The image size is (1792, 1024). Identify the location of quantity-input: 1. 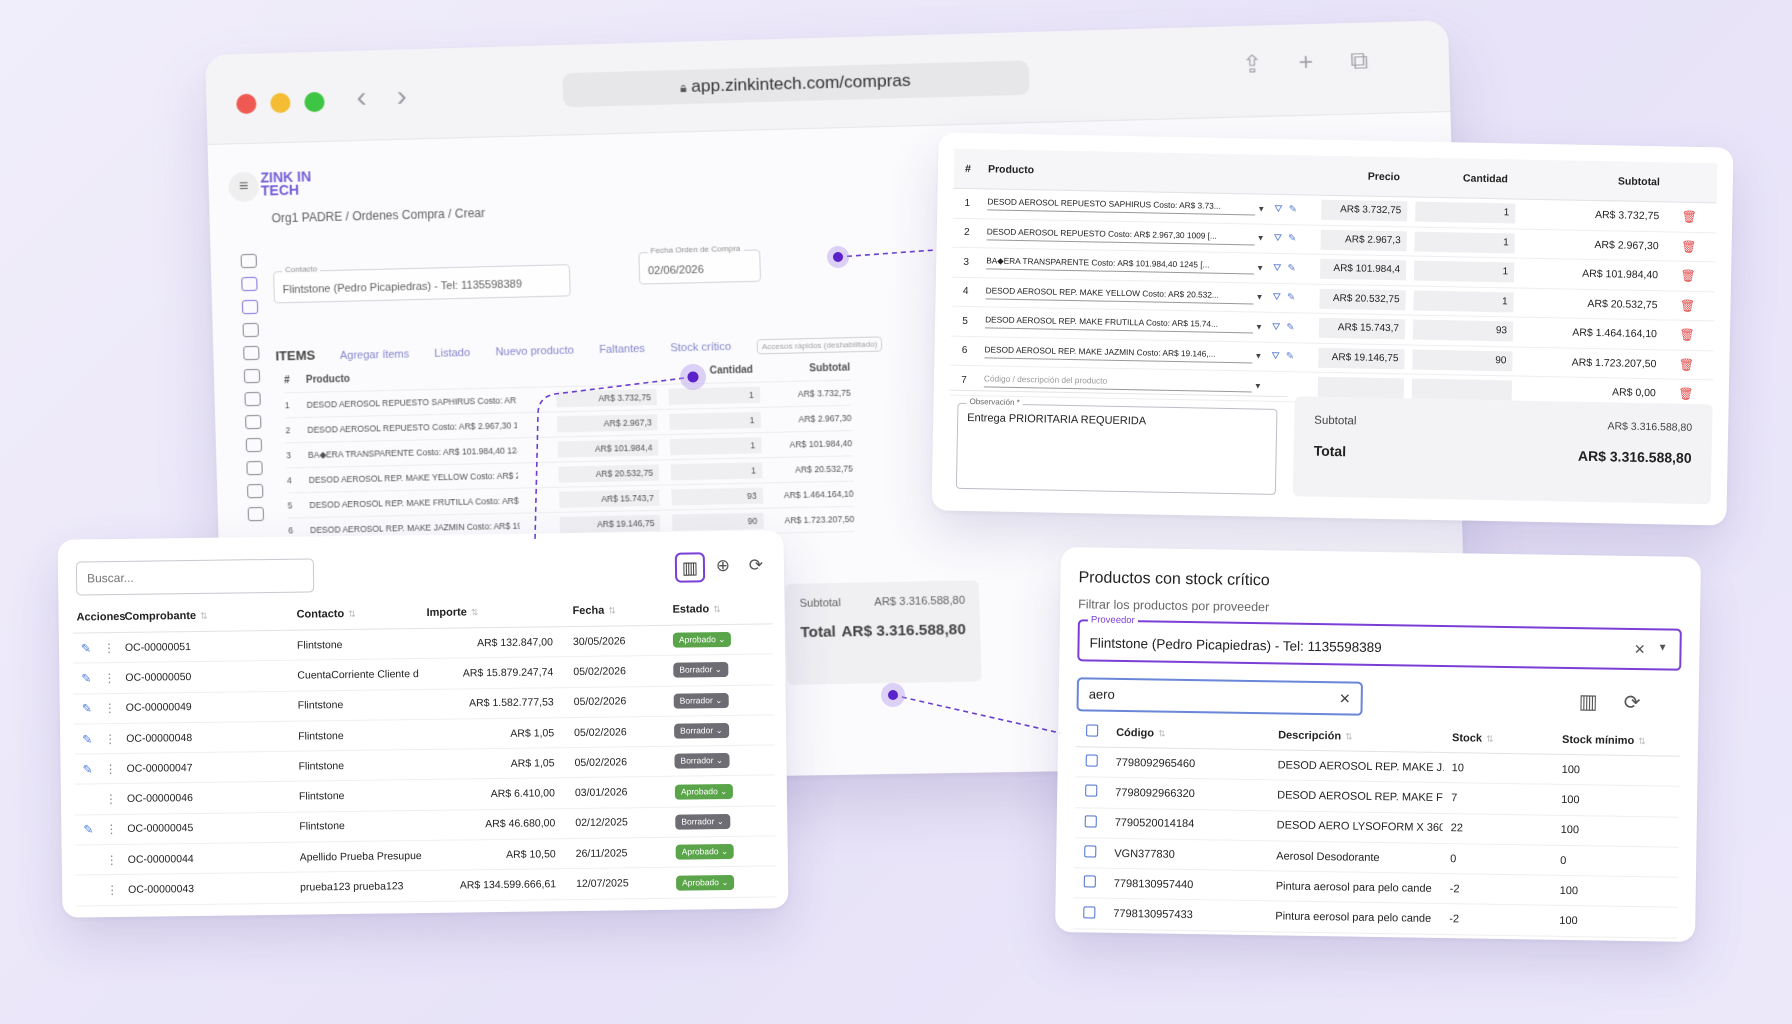
(1463, 301).